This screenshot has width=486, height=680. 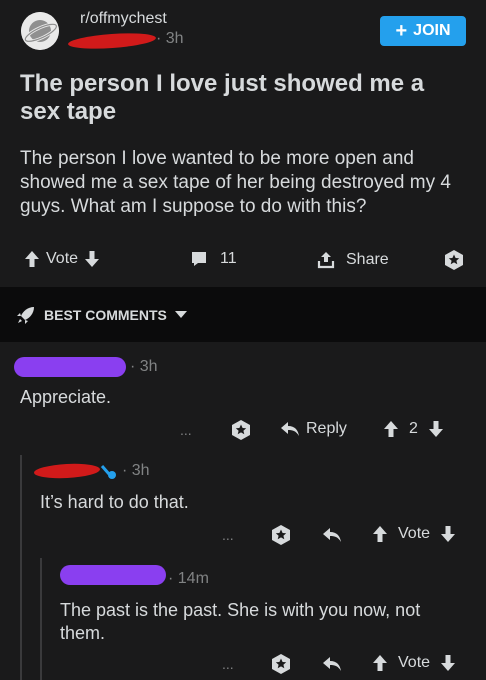 I want to click on post-meta: · 3h, so click(x=170, y=39).